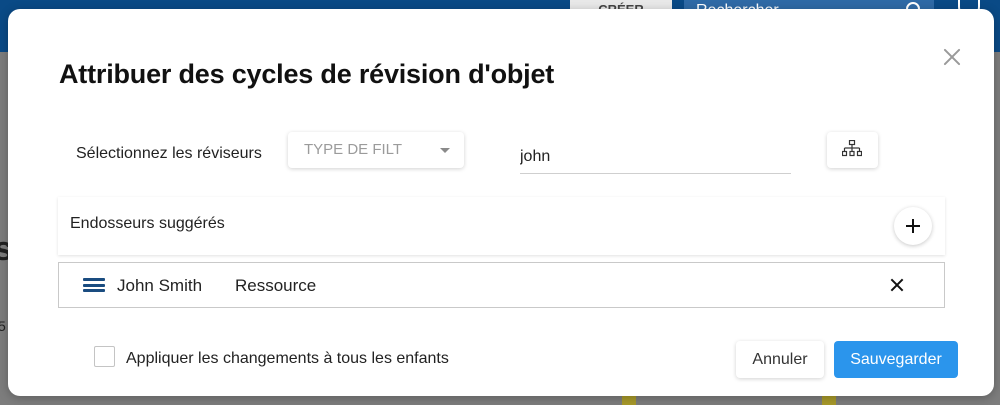  Describe the element at coordinates (913, 226) in the screenshot. I see `plus-icon` at that location.